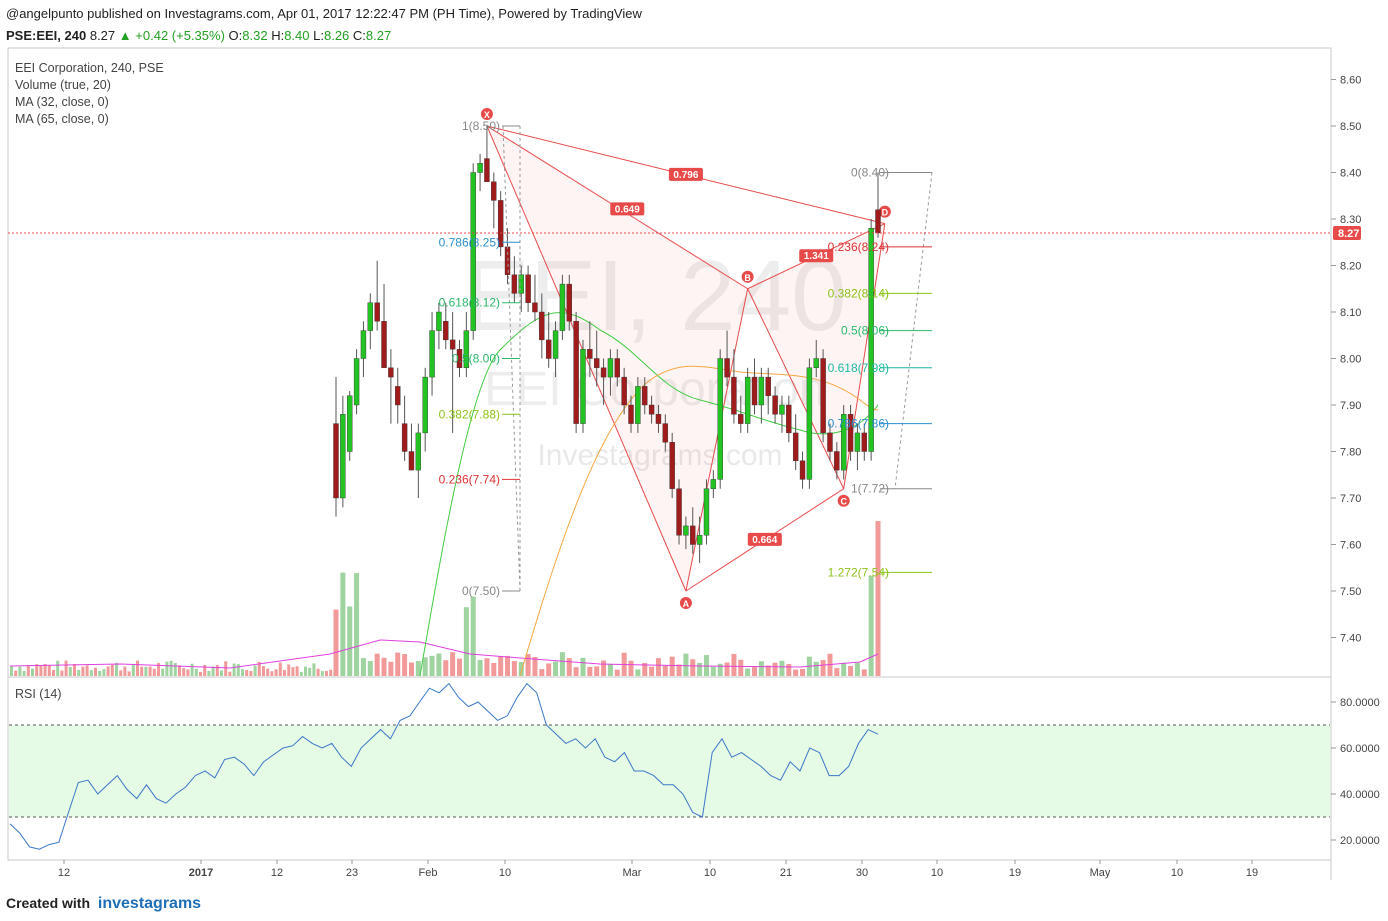  Describe the element at coordinates (1350, 267) in the screenshot. I see `price-tick-label: 8.20` at that location.